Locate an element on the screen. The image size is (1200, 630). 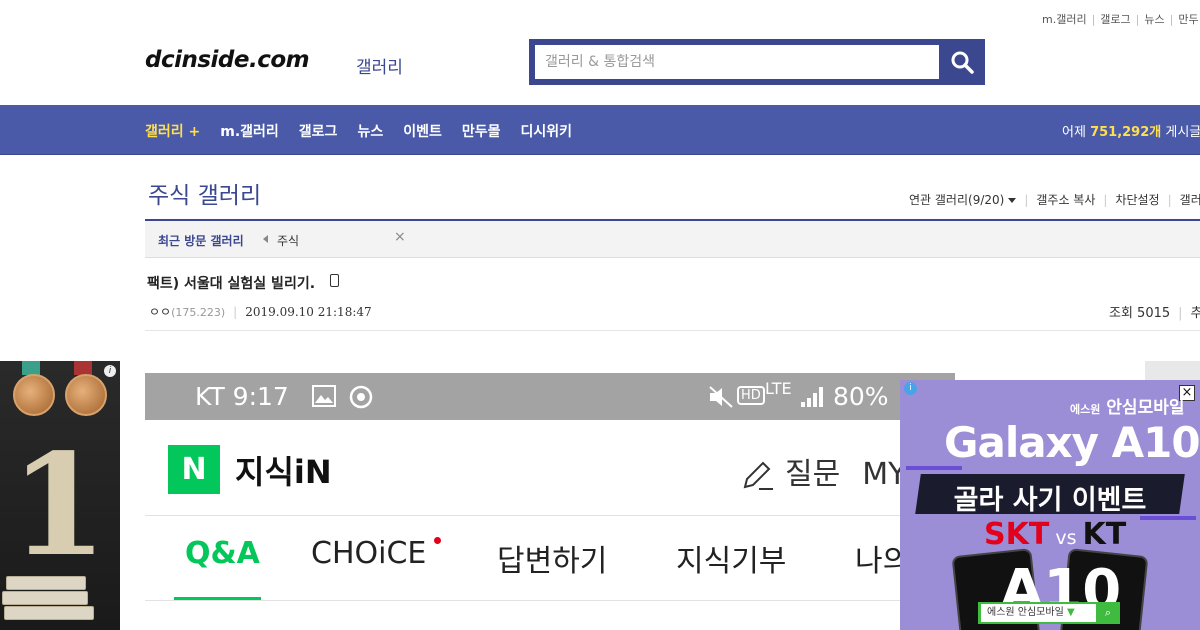
ad-search-box: 에스원 안심모바일 ▼ ⌕ is located at coordinates (1049, 613).